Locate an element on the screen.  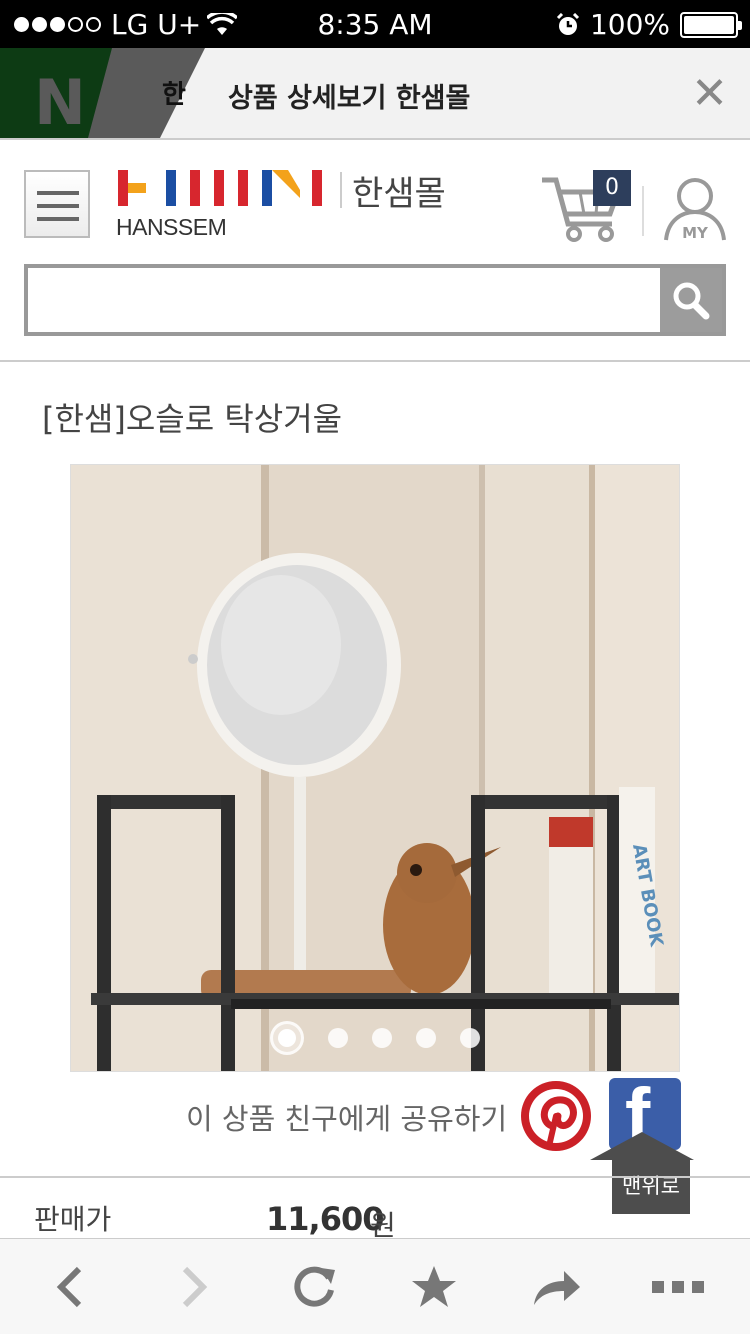
more-icon is located at coordinates (678, 1287).